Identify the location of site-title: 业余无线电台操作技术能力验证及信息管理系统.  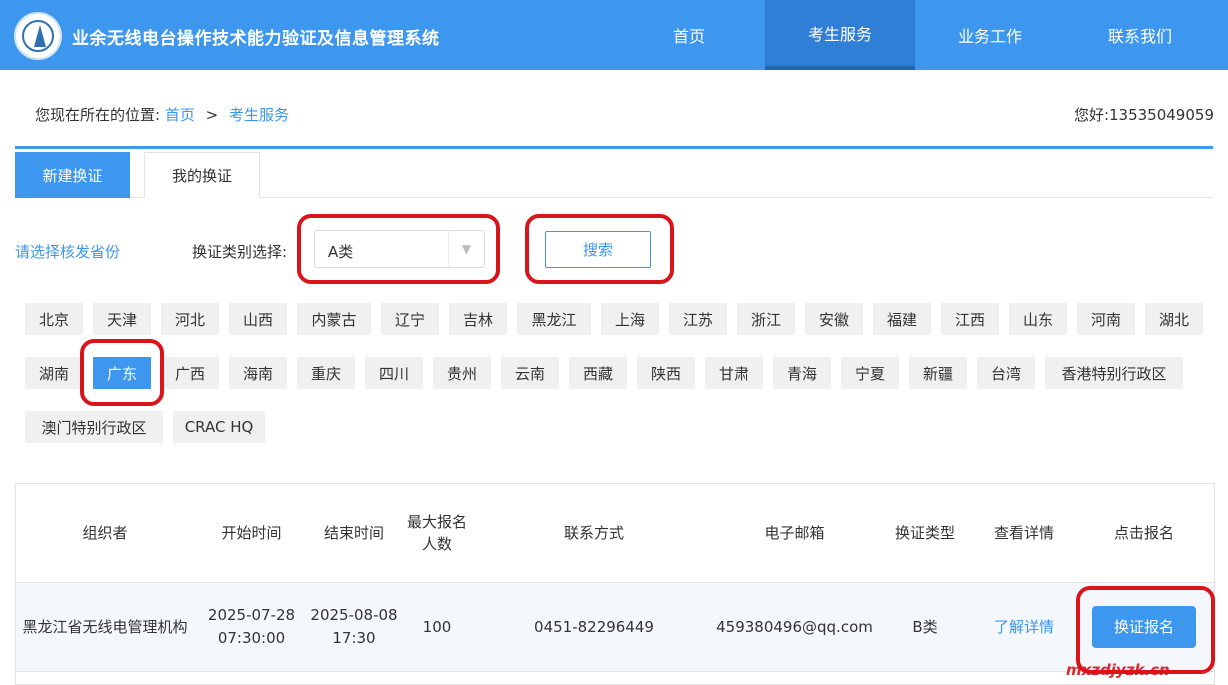
(256, 39).